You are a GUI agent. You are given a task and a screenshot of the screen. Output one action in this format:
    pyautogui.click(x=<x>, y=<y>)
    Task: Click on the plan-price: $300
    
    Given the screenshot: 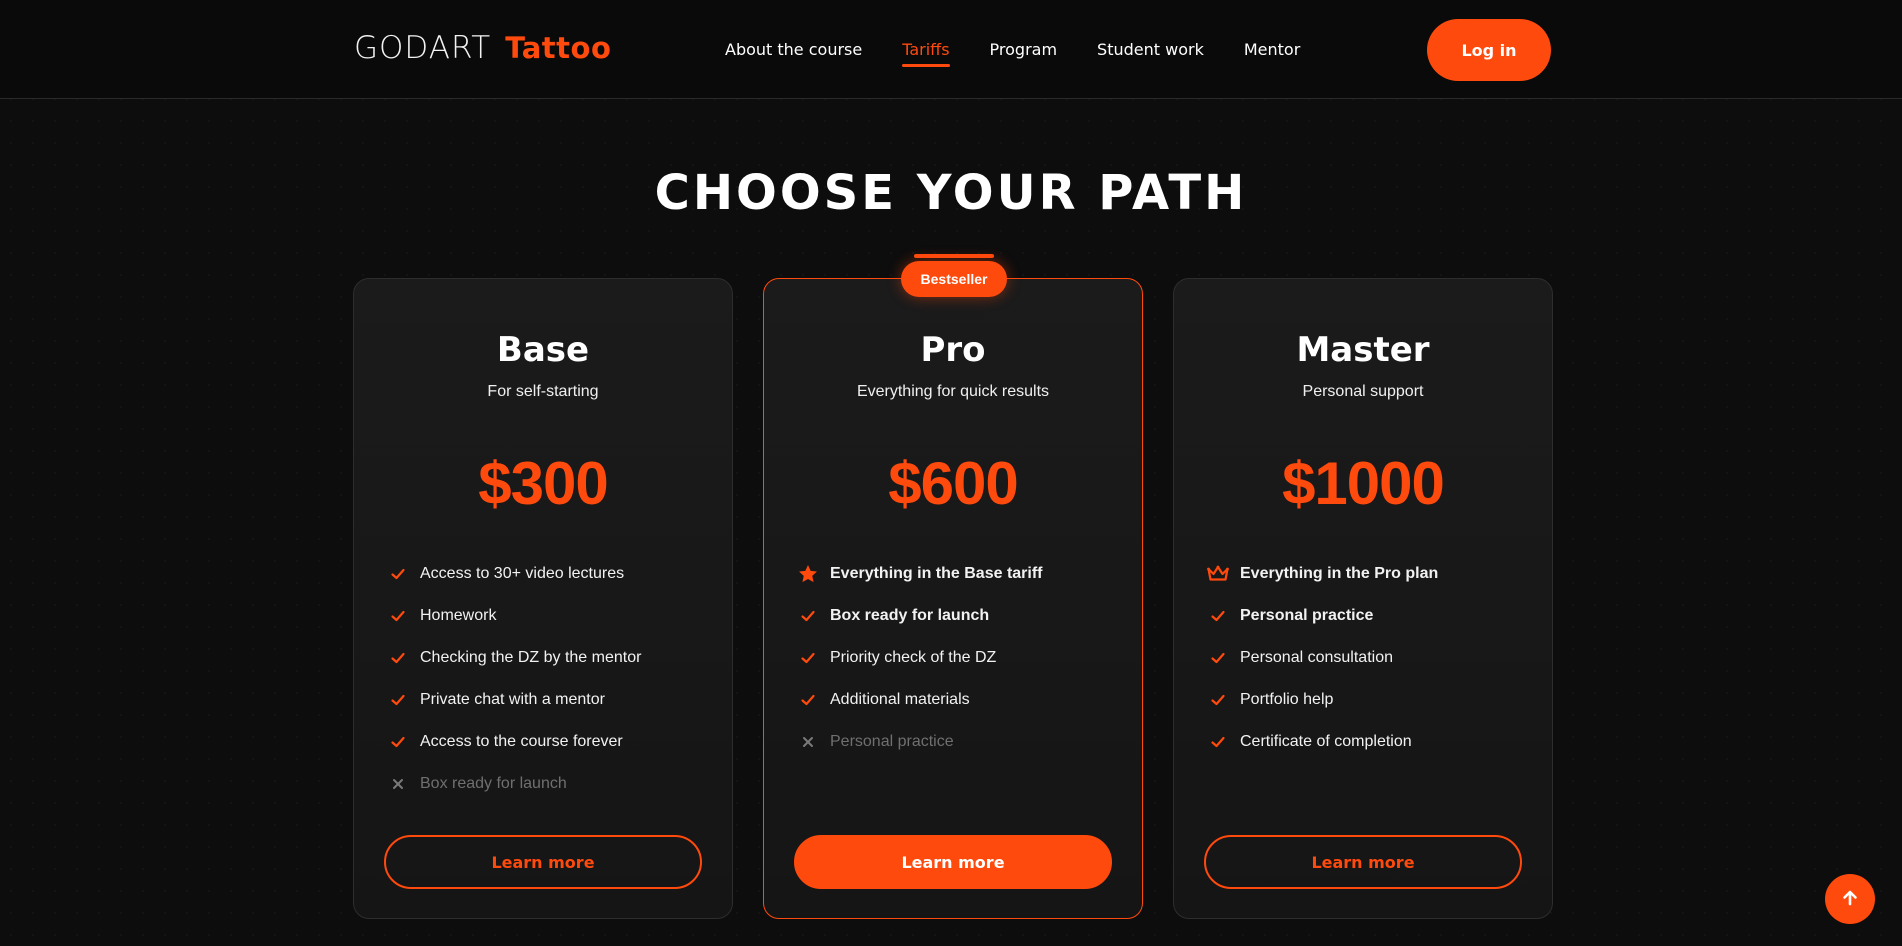 What is the action you would take?
    pyautogui.click(x=543, y=483)
    